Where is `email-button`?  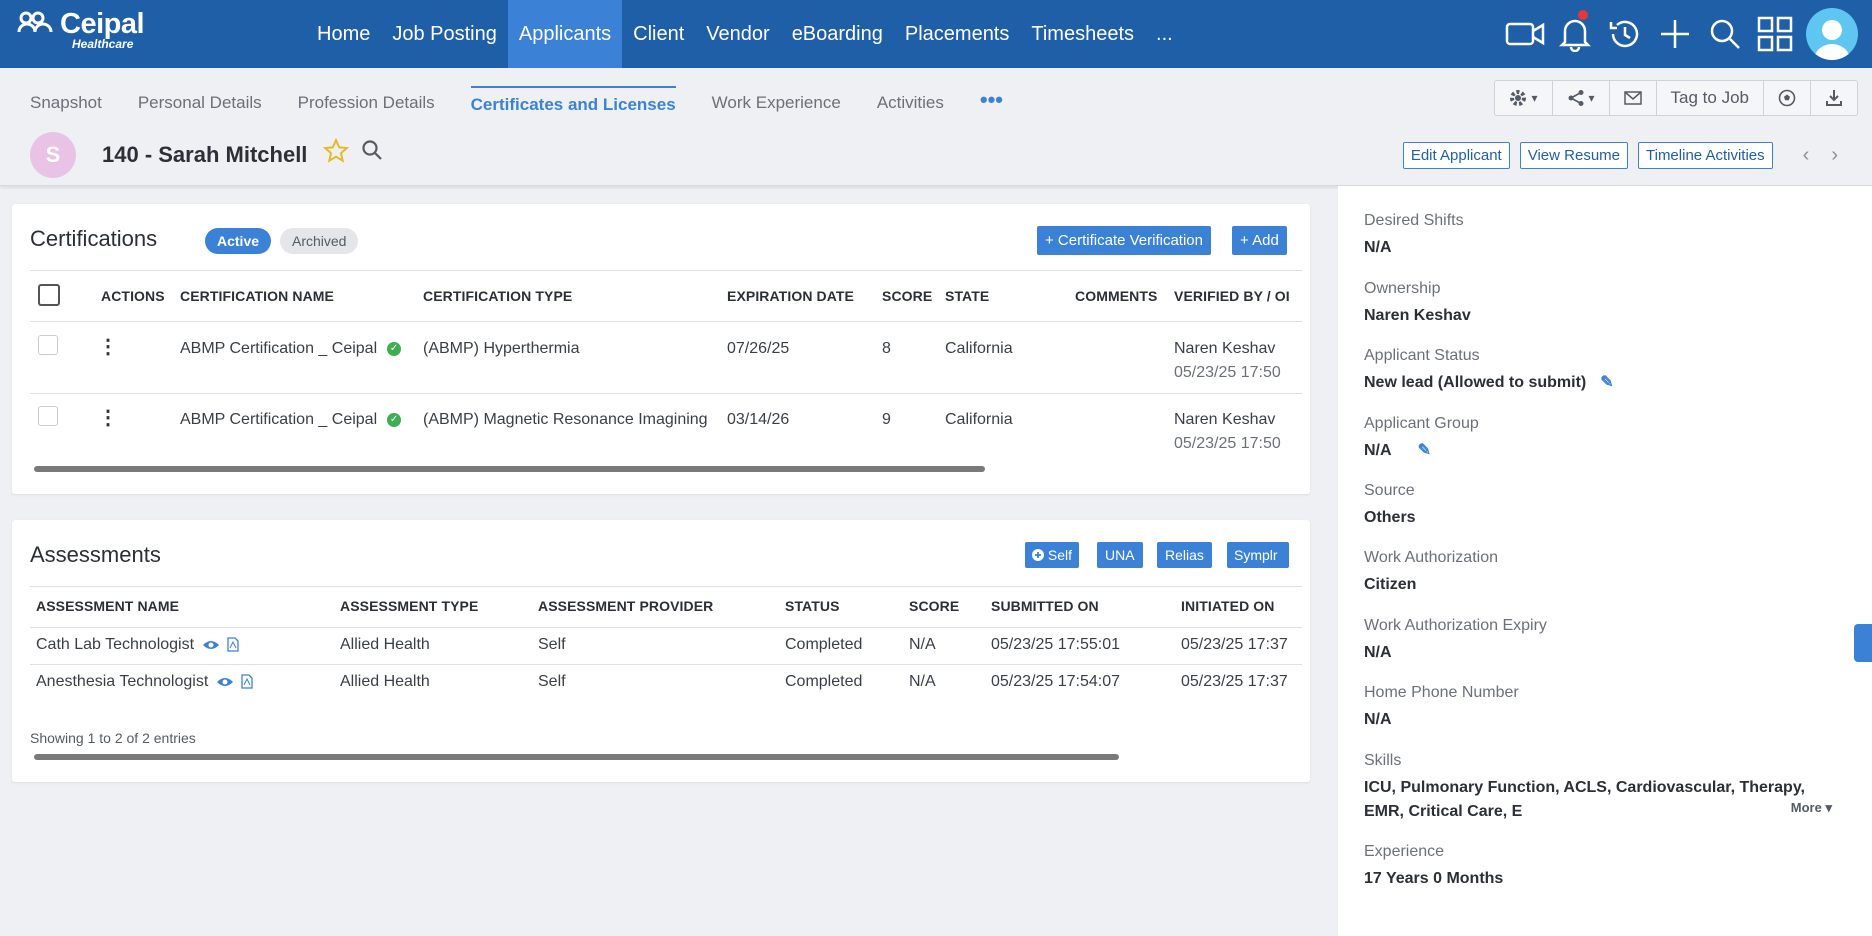
email-button is located at coordinates (1633, 98).